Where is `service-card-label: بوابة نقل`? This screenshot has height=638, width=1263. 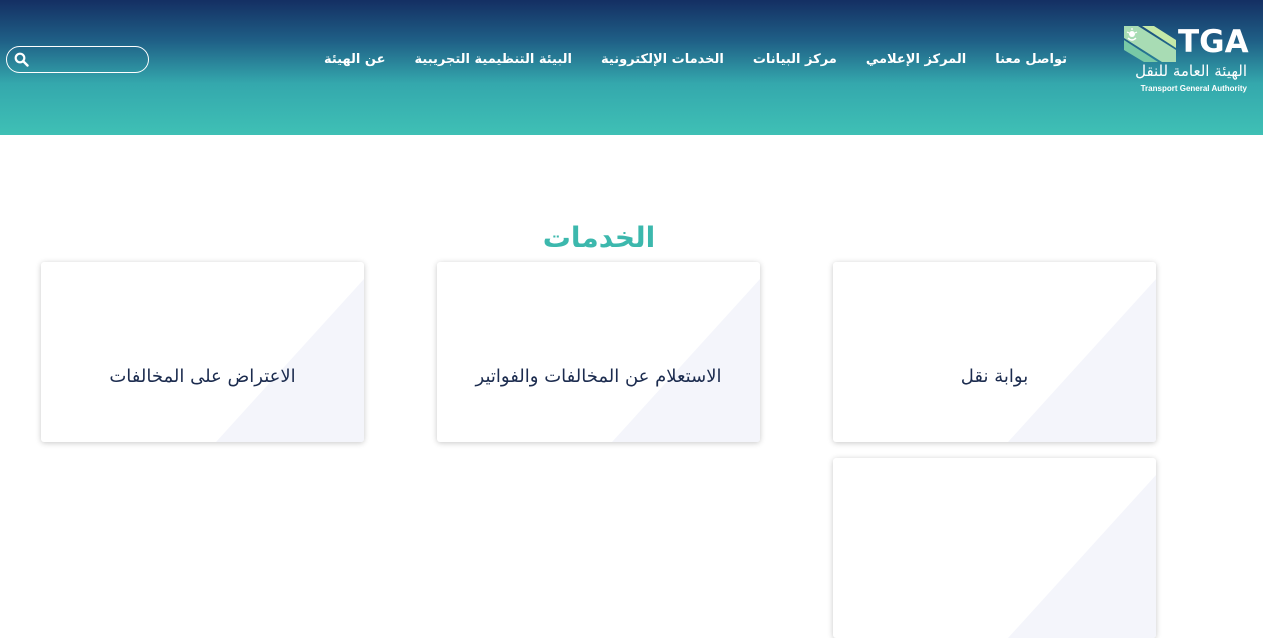
service-card-label: بوابة نقل is located at coordinates (994, 376).